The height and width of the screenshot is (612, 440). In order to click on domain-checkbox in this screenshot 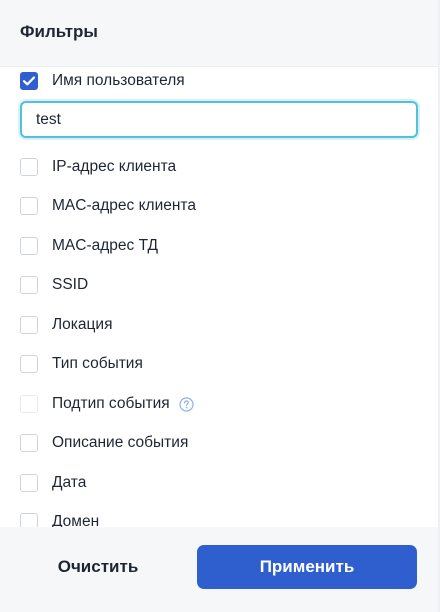, I will do `click(29, 520)`.